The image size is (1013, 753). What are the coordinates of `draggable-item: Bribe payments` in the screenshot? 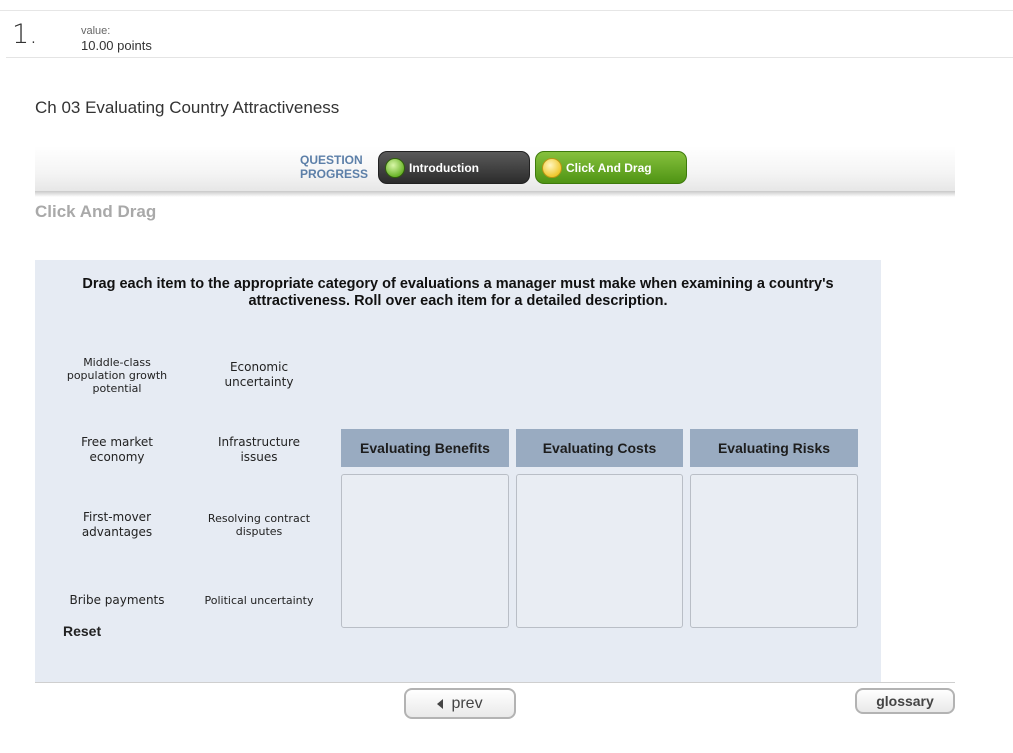 It's located at (117, 600).